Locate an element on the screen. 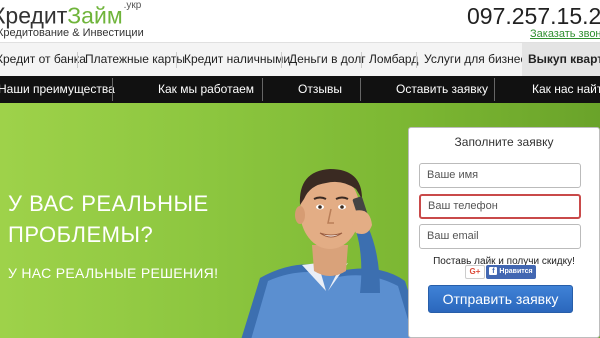 Image resolution: width=600 pixels, height=338 pixels. submit-button: Отправить заявку is located at coordinates (500, 299).